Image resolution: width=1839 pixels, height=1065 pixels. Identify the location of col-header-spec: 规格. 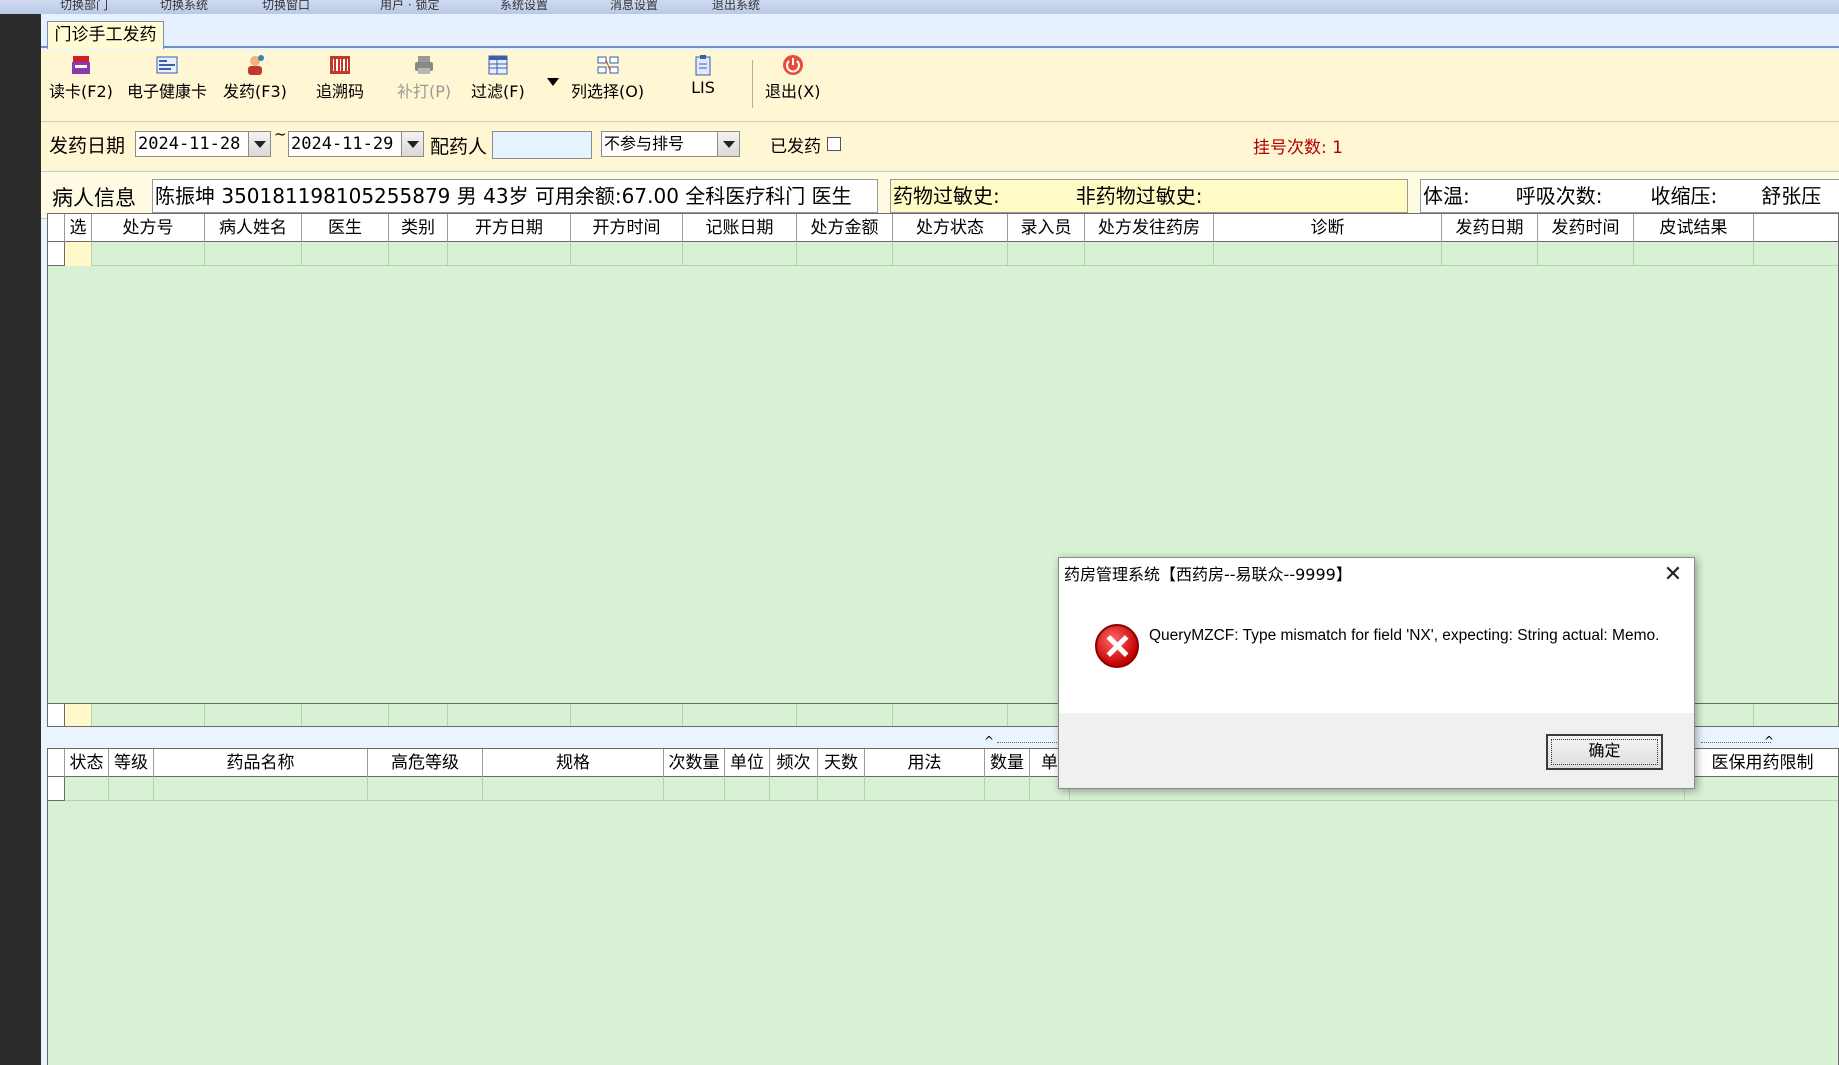
(573, 763).